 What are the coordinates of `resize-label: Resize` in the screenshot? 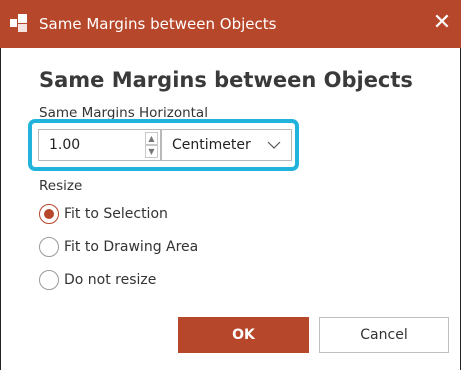 It's located at (61, 186).